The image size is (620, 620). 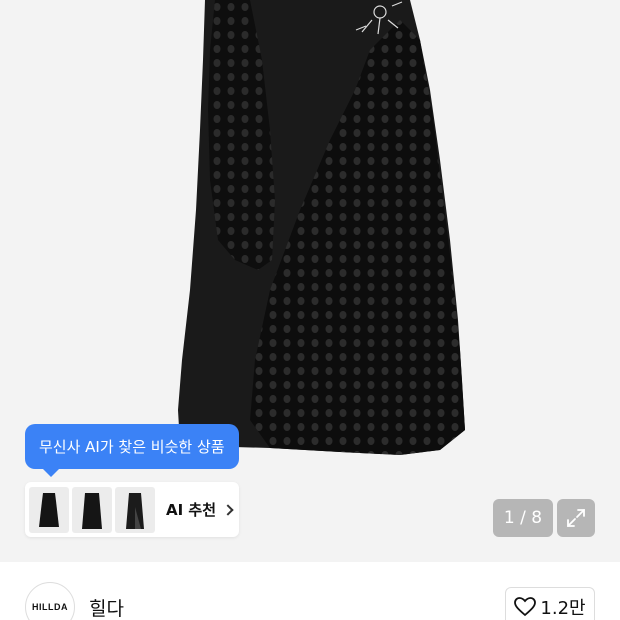 I want to click on slip-skirt-thumbnail-image, so click(x=135, y=510).